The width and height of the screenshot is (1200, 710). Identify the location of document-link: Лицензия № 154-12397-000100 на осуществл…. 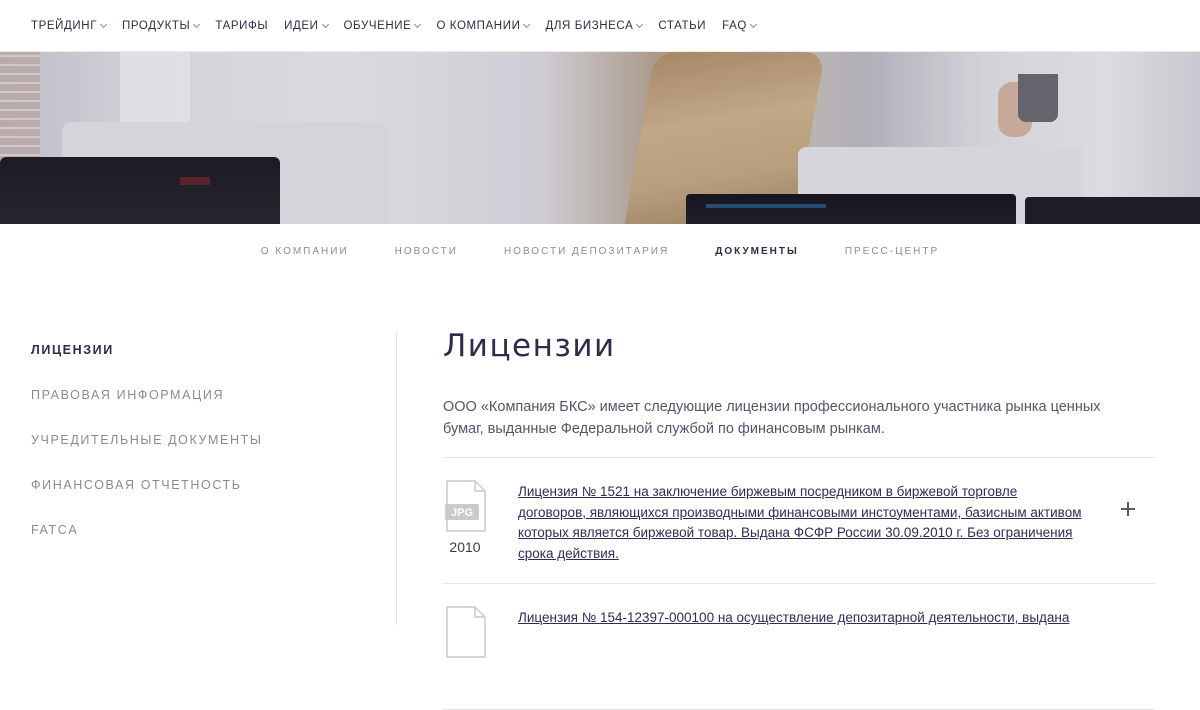
(803, 618).